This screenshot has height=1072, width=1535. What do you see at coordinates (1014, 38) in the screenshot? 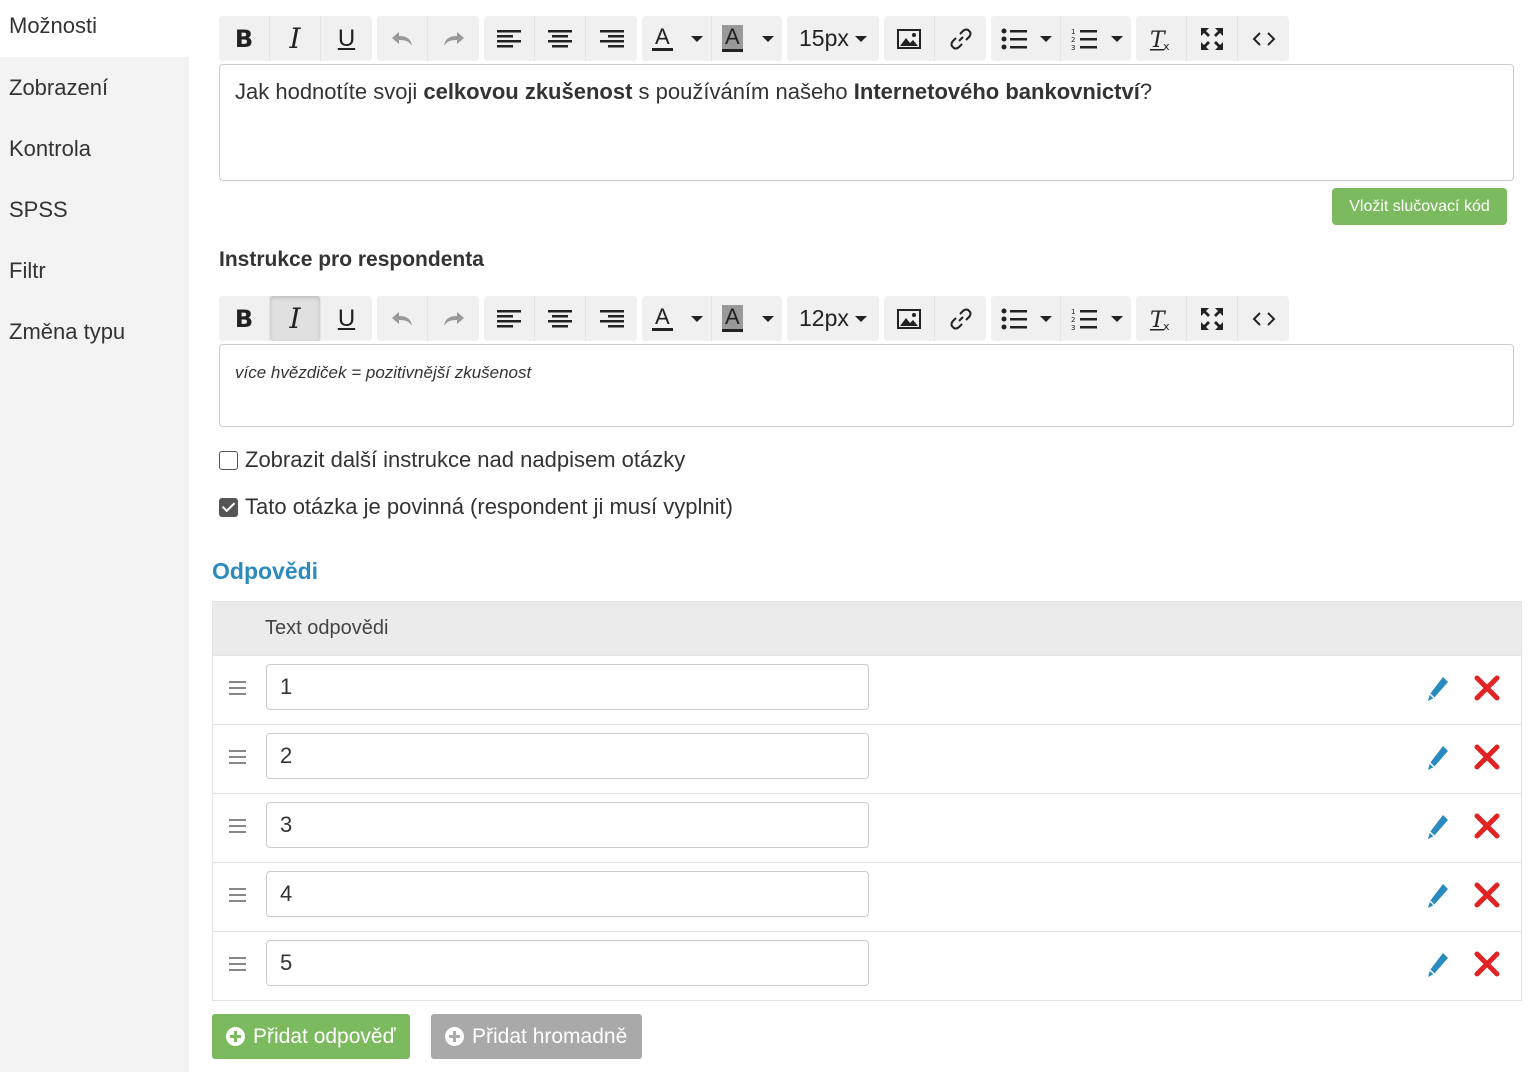
I see `bullet-list-icon` at bounding box center [1014, 38].